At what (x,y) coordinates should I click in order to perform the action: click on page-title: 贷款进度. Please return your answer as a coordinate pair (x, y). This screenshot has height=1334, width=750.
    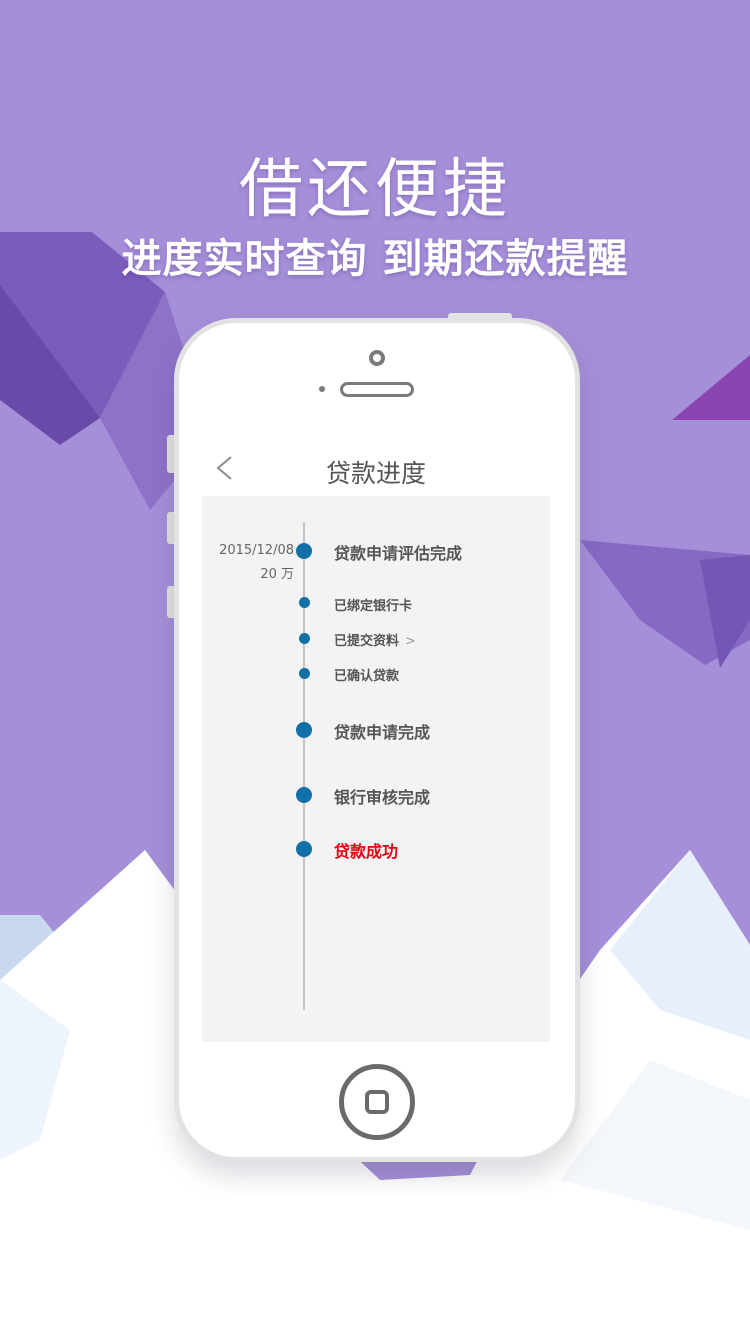
    Looking at the image, I should click on (375, 473).